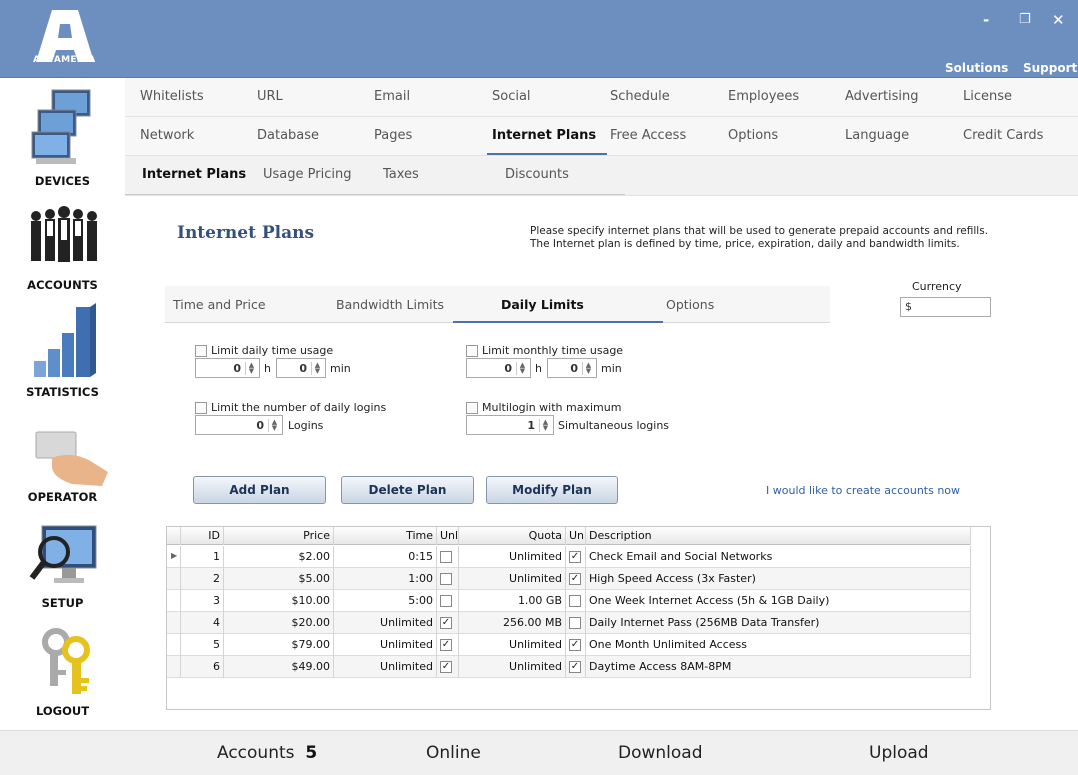 This screenshot has width=1078, height=775. What do you see at coordinates (512, 536) in the screenshot?
I see `column-header-quota: Quota` at bounding box center [512, 536].